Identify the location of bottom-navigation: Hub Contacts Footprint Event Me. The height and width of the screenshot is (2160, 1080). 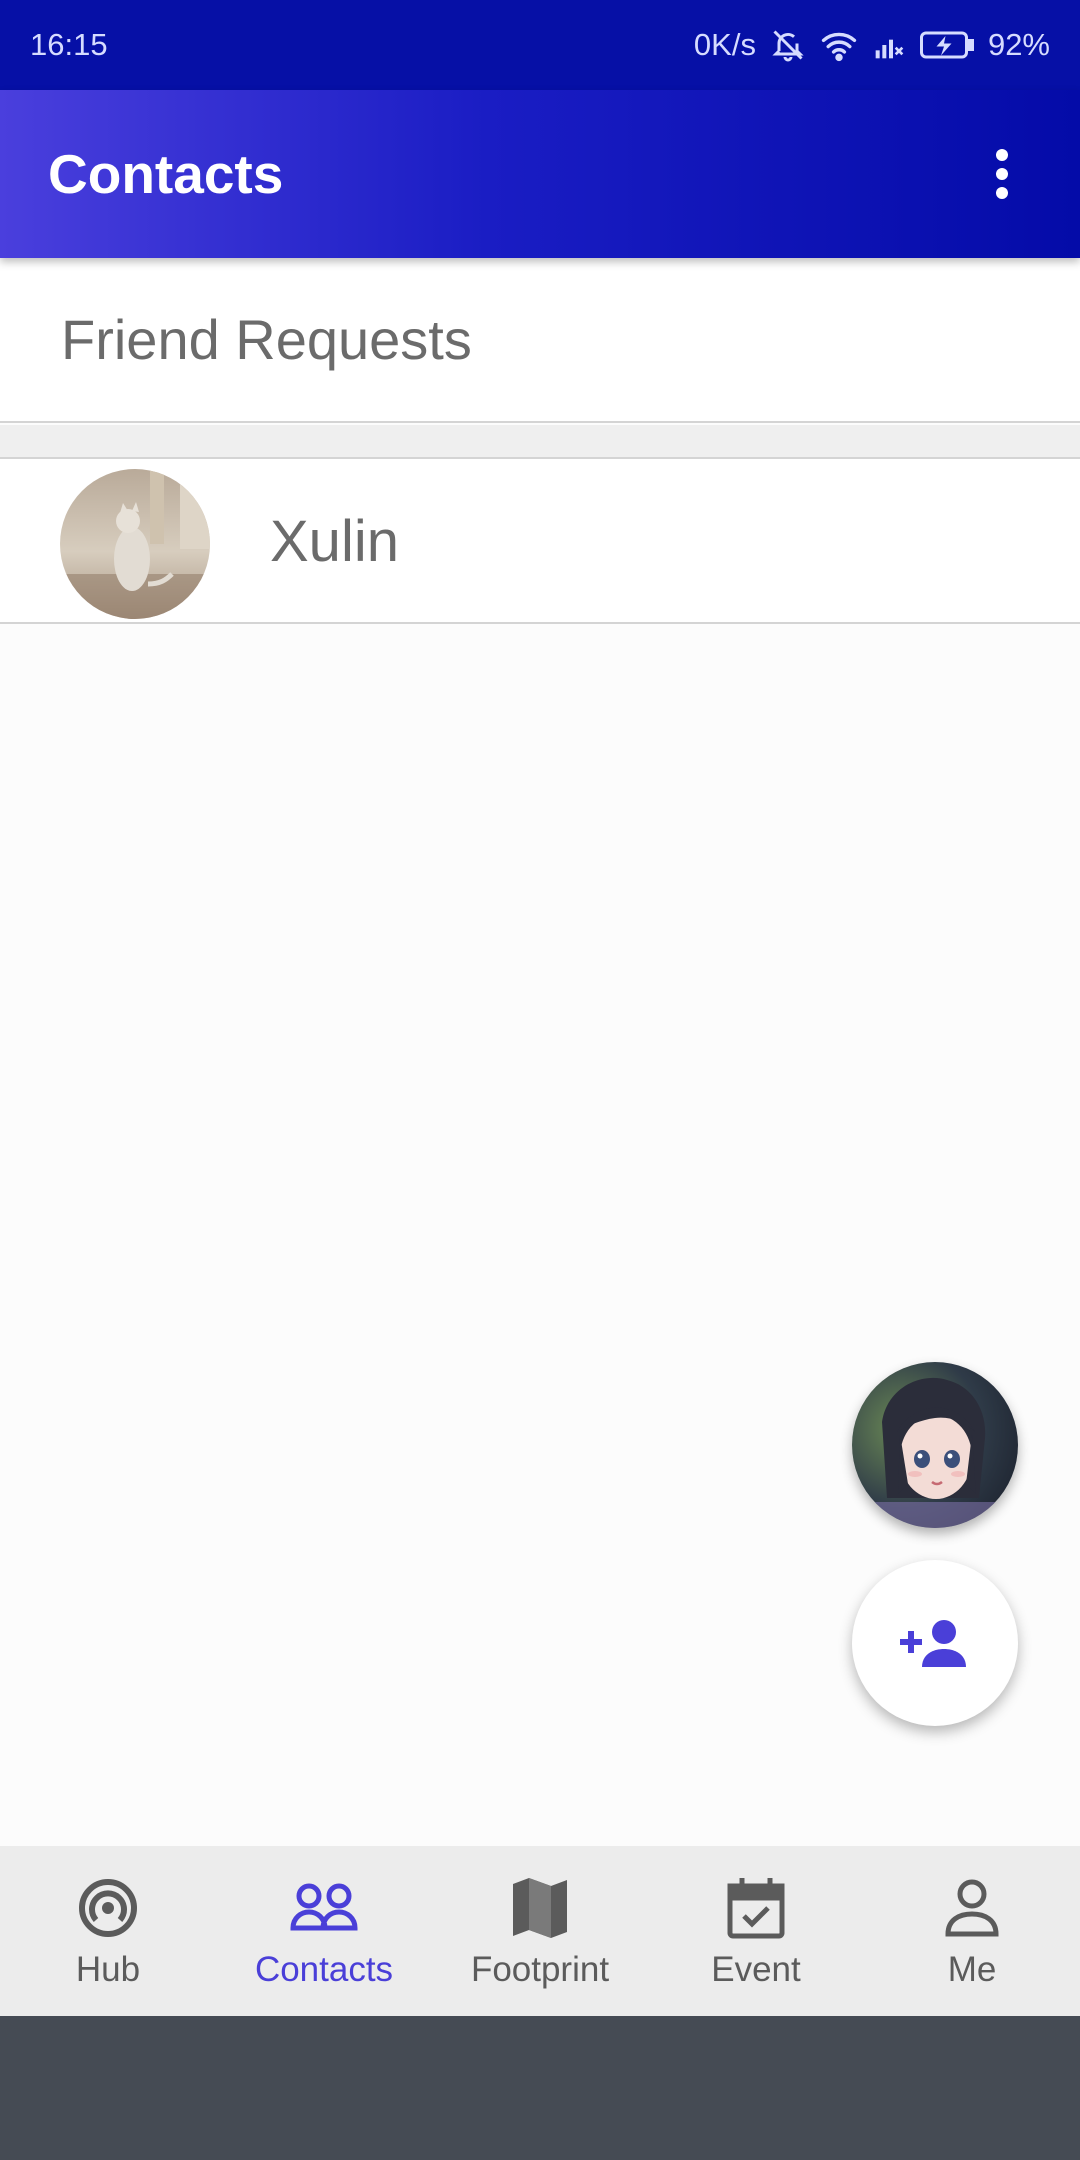
(540, 1931).